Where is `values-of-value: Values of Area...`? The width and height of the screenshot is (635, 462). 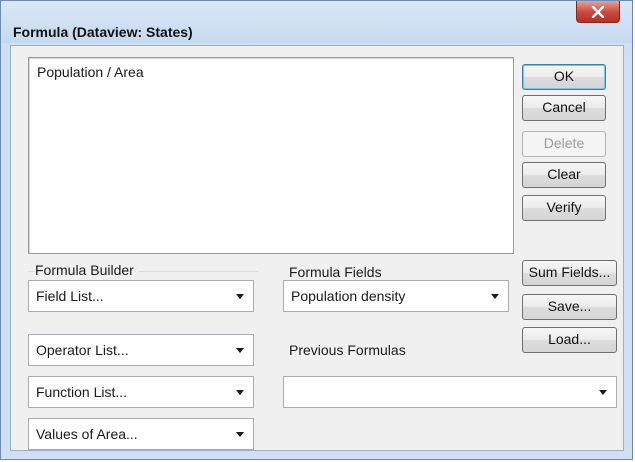
values-of-value: Values of Area... is located at coordinates (87, 434).